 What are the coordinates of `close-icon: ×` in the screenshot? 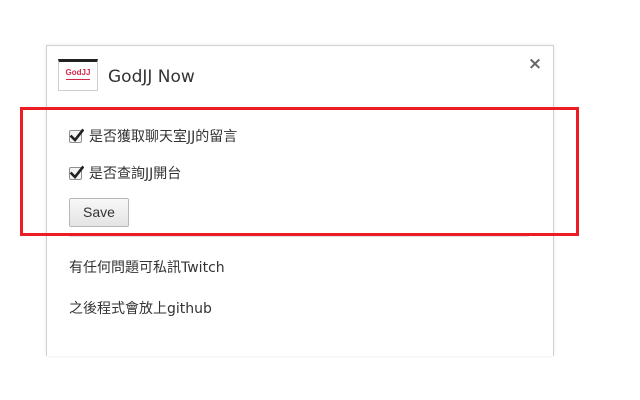 It's located at (535, 64).